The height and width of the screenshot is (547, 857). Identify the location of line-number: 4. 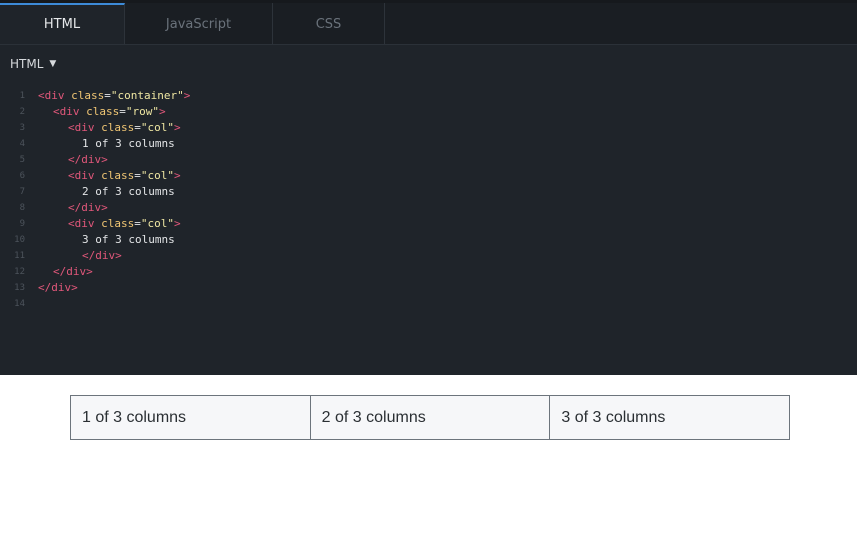
(22, 144).